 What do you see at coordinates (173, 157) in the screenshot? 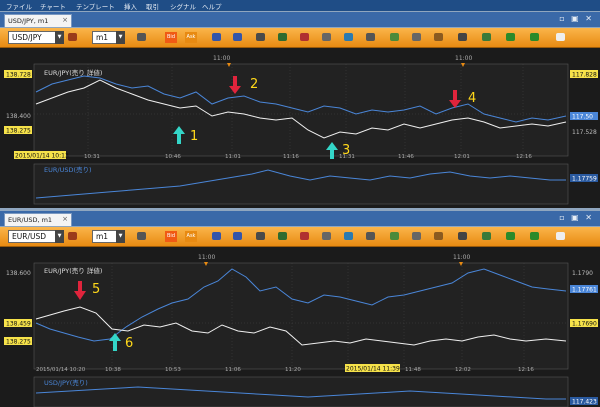
I see `time-tick: 10:46` at bounding box center [173, 157].